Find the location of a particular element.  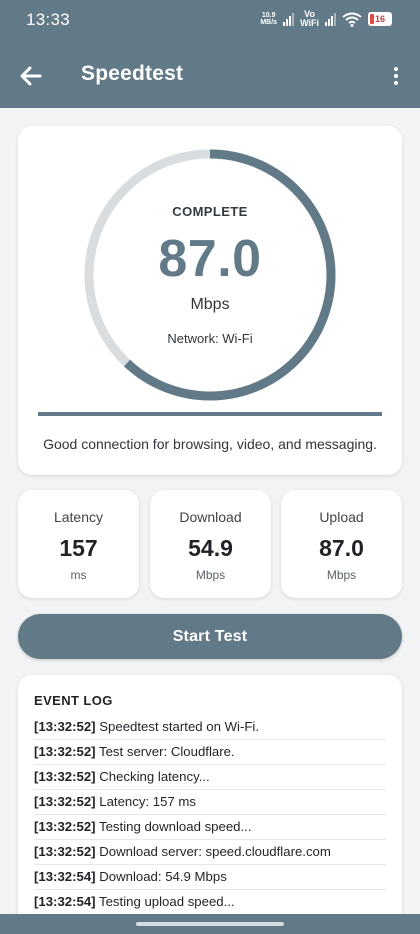

stat-unit: ms is located at coordinates (78, 575).